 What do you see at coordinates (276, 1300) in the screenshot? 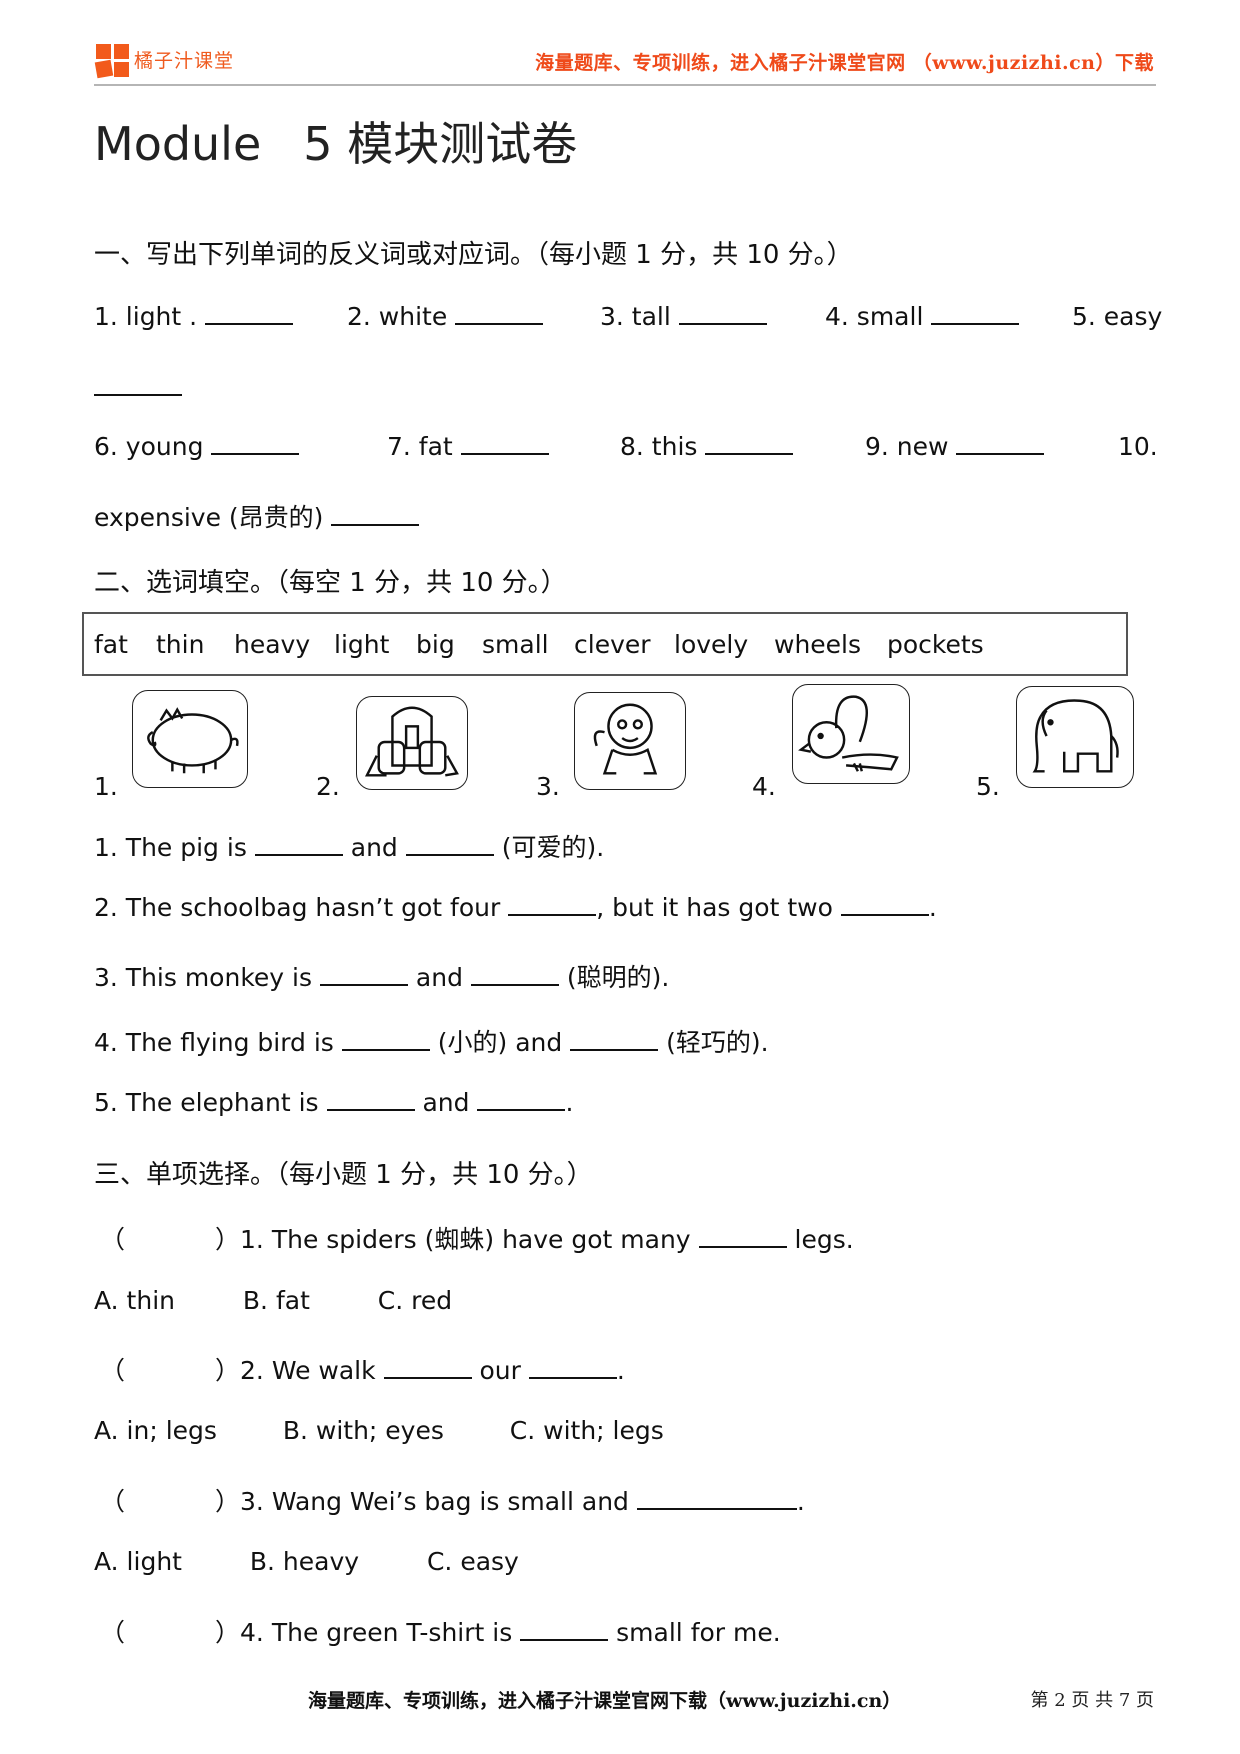
I see `option-b: B. fat` at bounding box center [276, 1300].